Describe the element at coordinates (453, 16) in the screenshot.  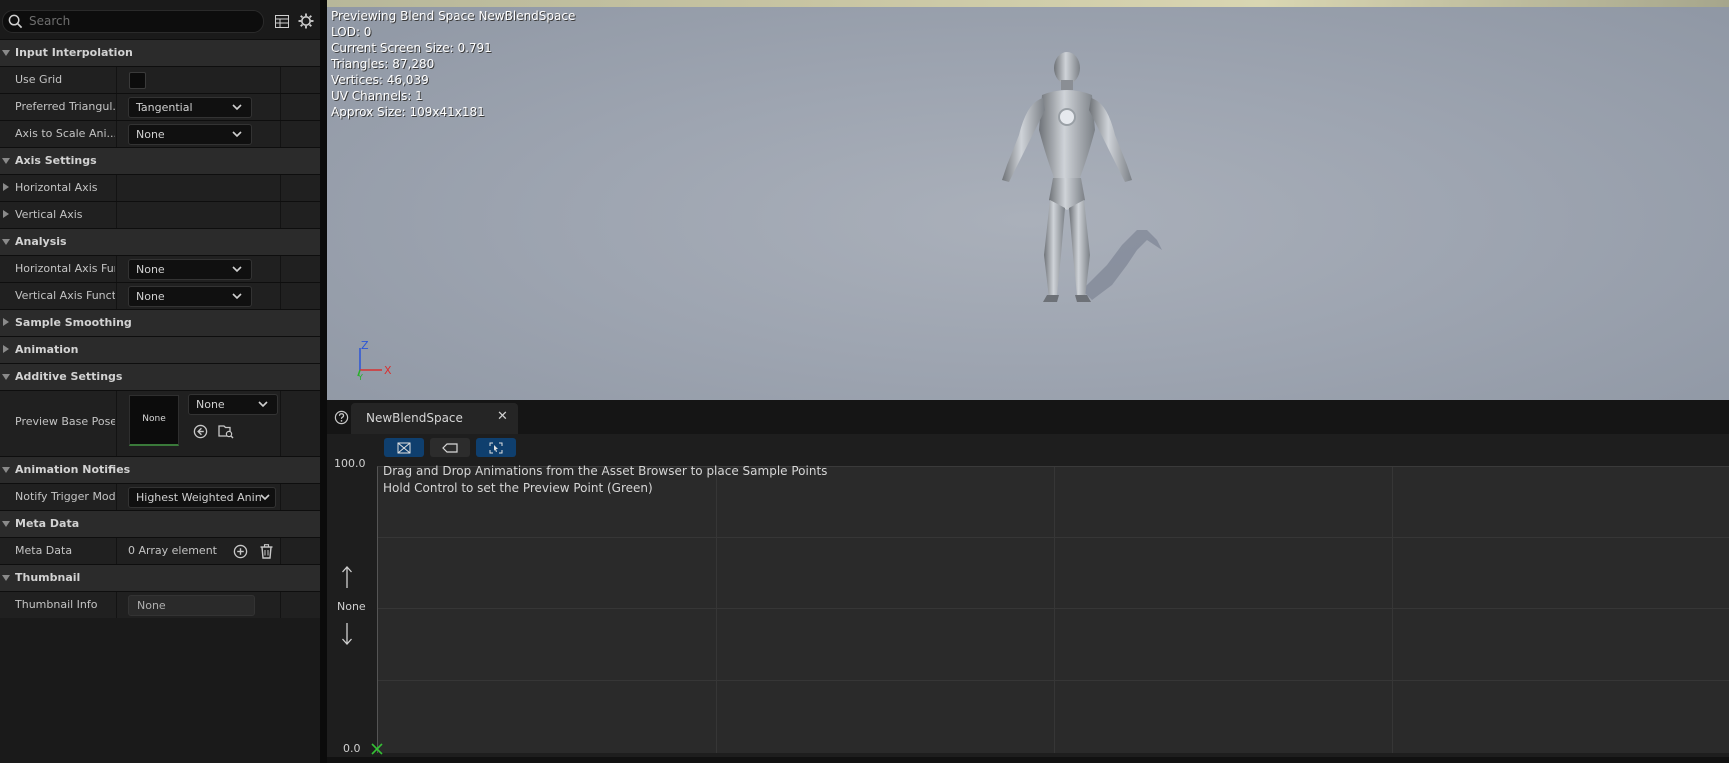
I see `stat-preview-title: Previewing Blend Space NewBlendSpace` at that location.